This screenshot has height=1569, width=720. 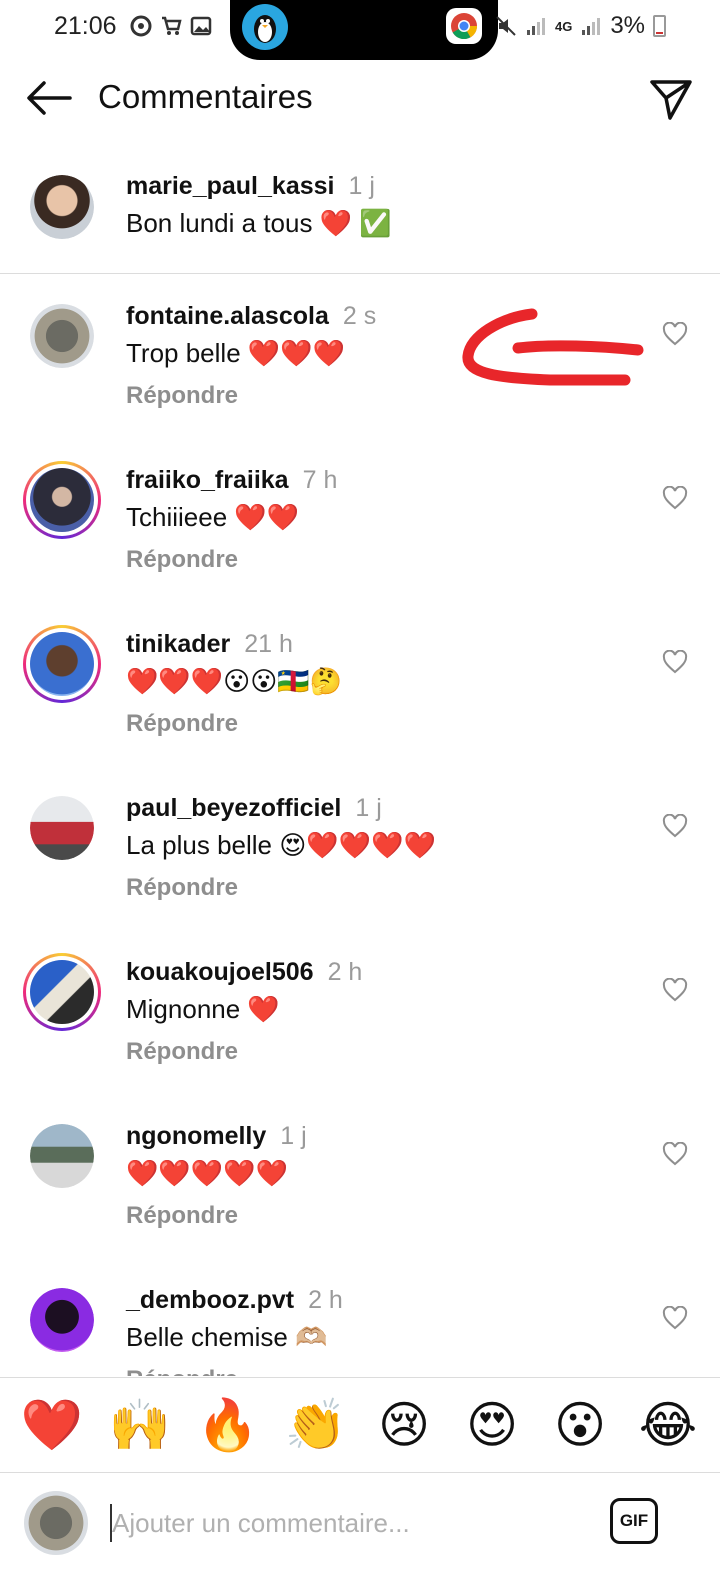 What do you see at coordinates (634, 1521) in the screenshot?
I see `gif-button: GIF` at bounding box center [634, 1521].